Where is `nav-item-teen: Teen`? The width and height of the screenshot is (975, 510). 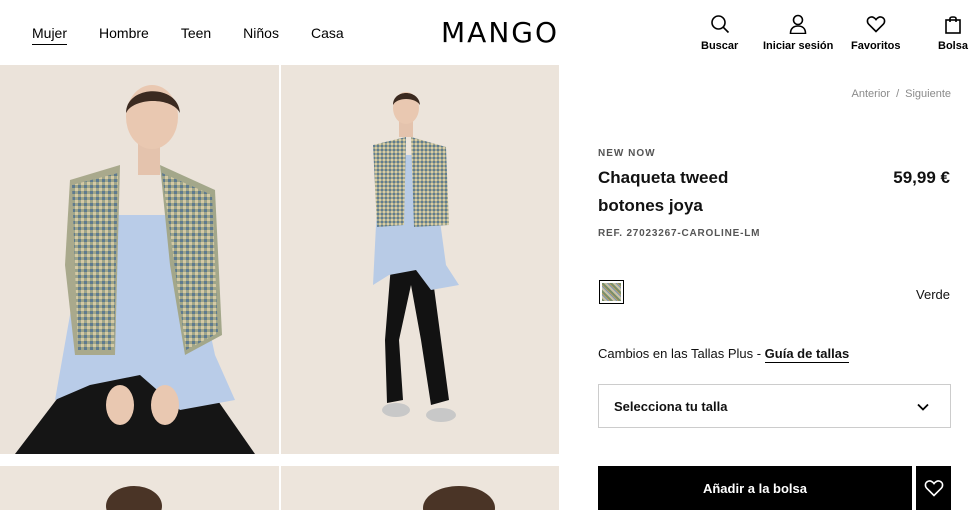 nav-item-teen: Teen is located at coordinates (196, 35).